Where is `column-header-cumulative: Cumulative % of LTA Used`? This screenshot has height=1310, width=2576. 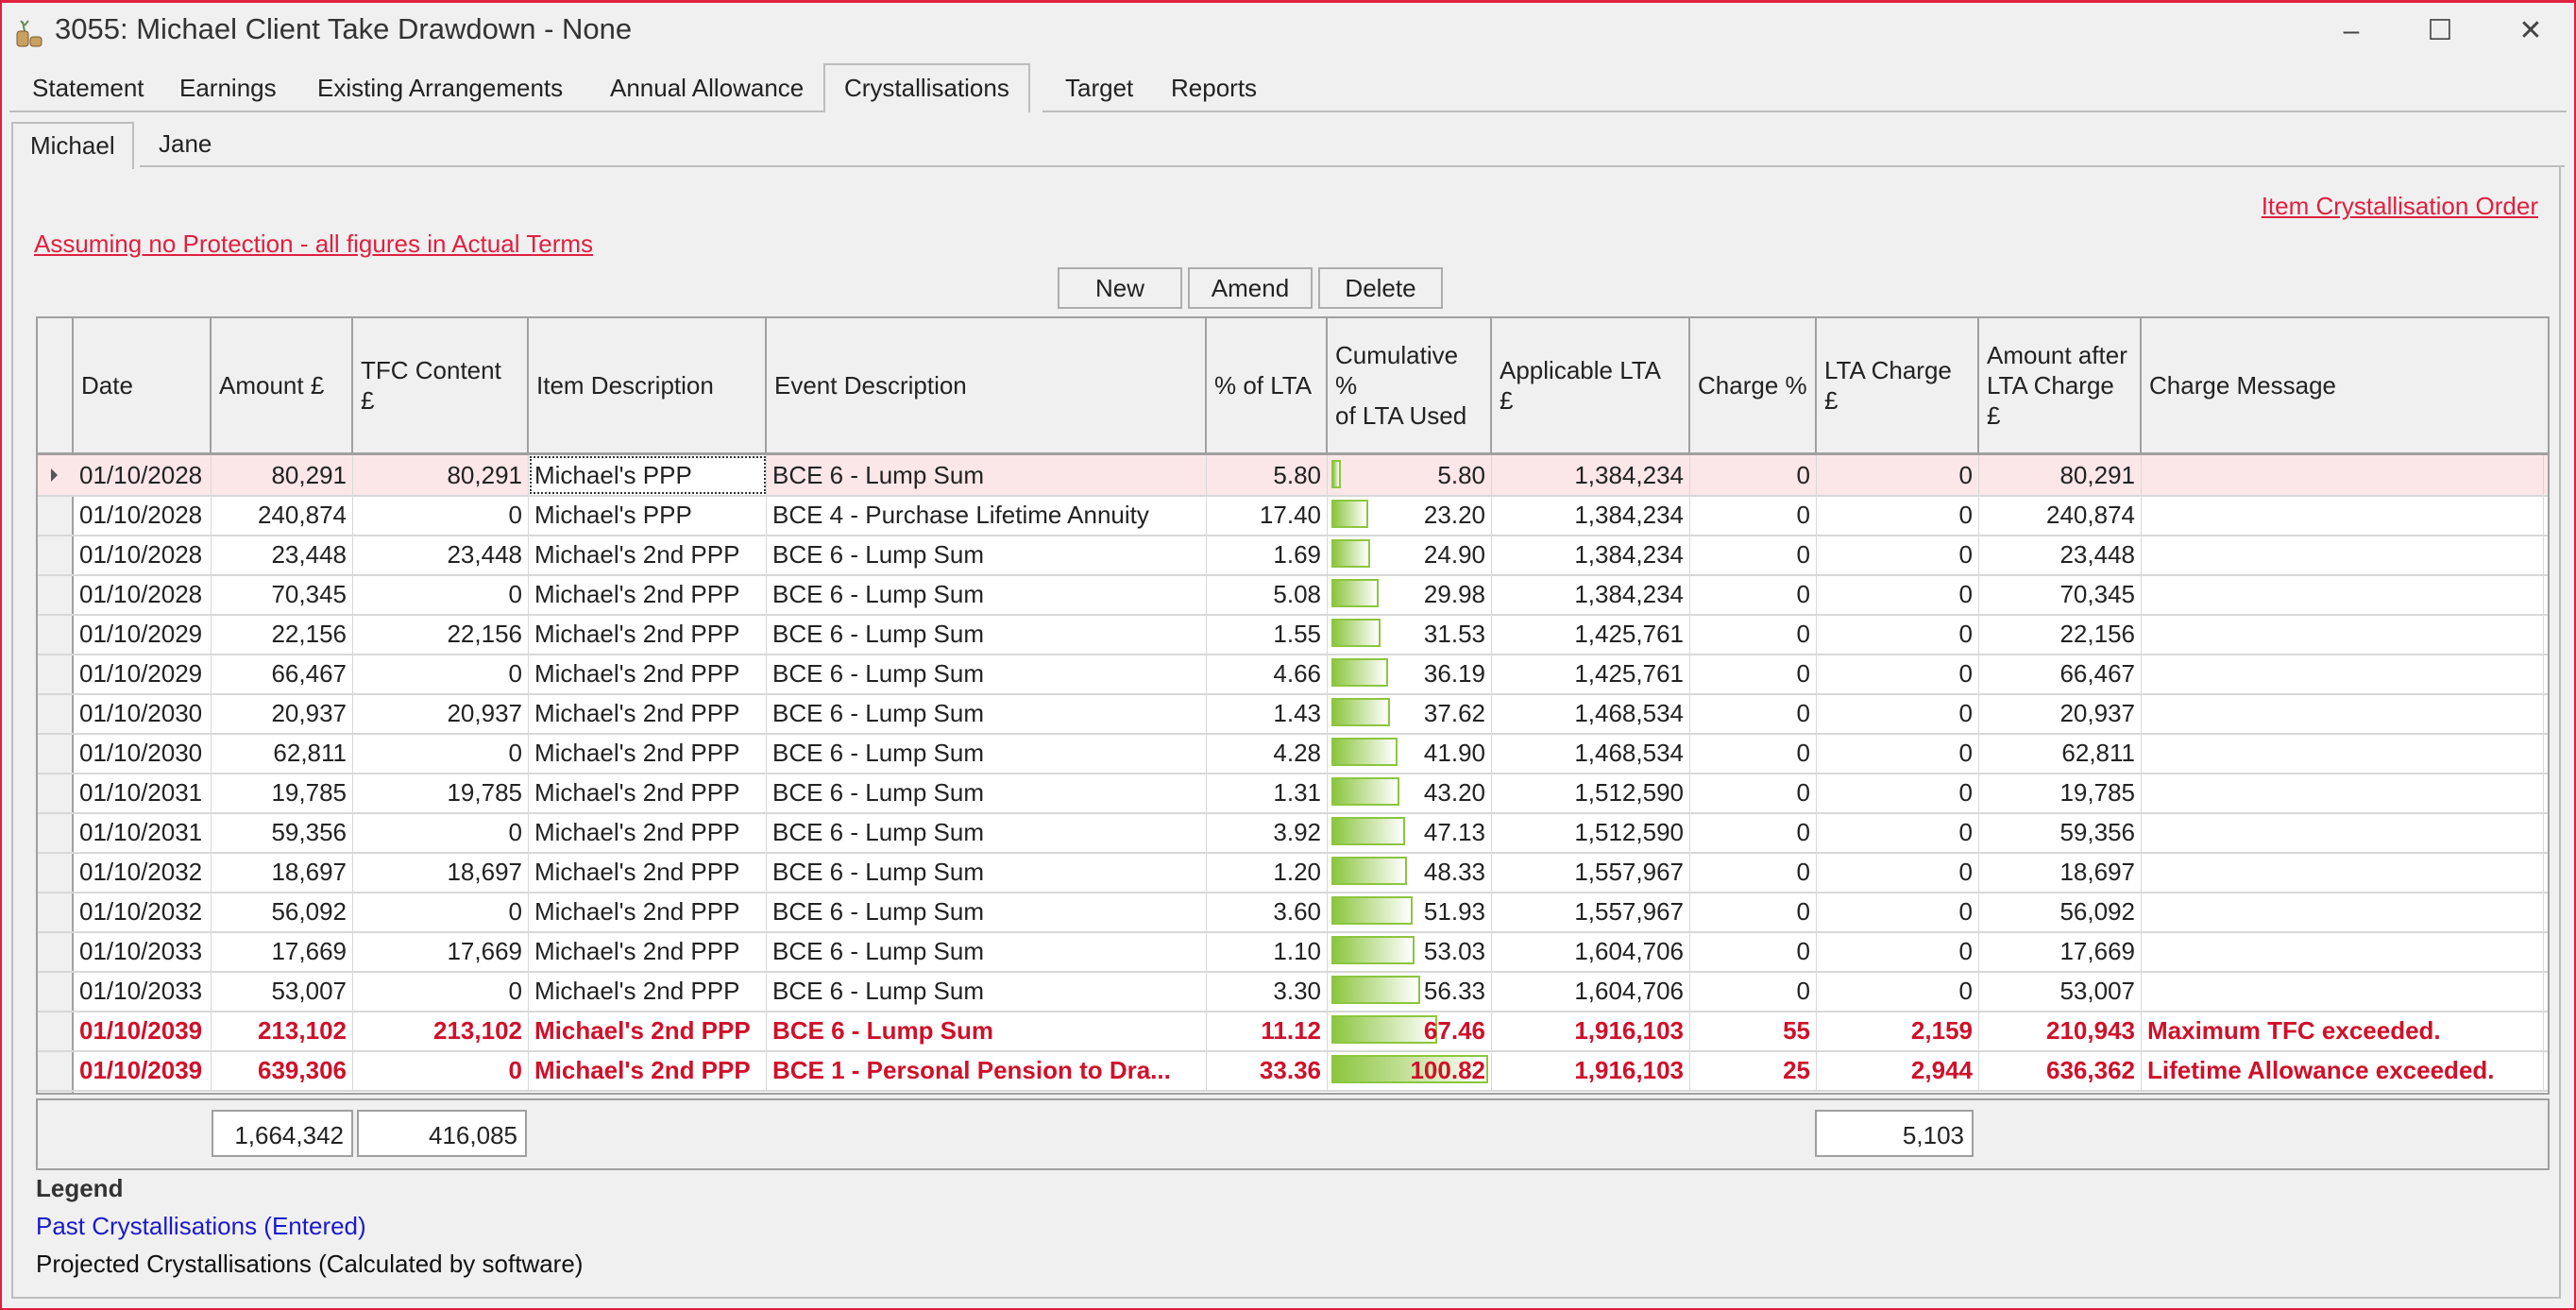
column-header-cumulative: Cumulative % of LTA Used is located at coordinates (1410, 385).